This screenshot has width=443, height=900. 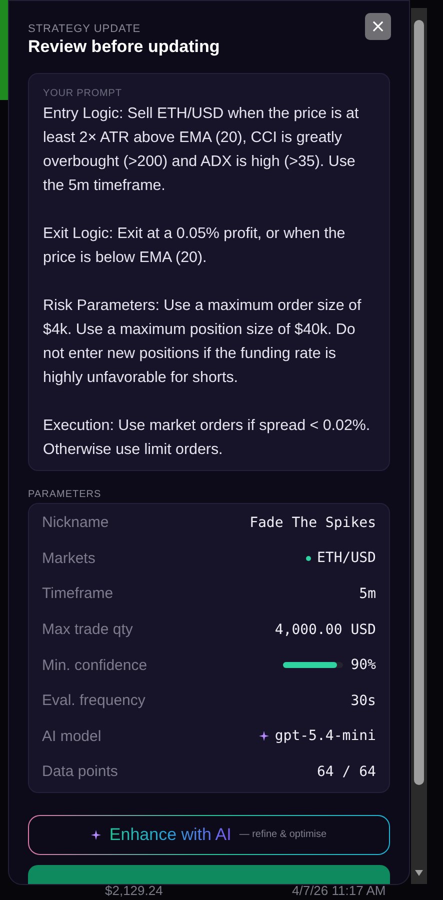 I want to click on param-name: Max trade qty, so click(x=87, y=629).